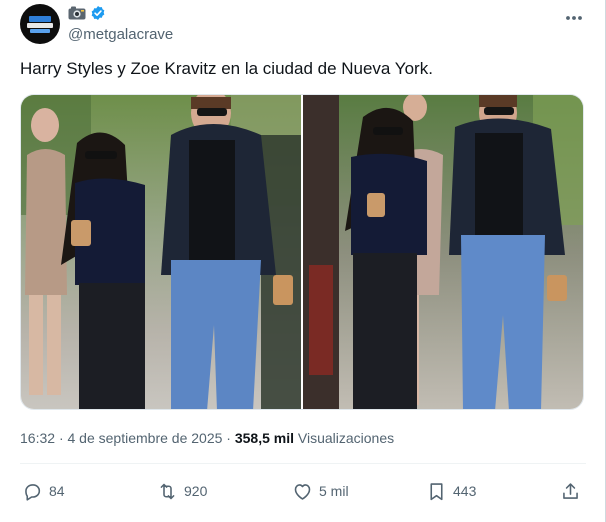 The image size is (606, 522). I want to click on reply-button: 84, so click(43, 491).